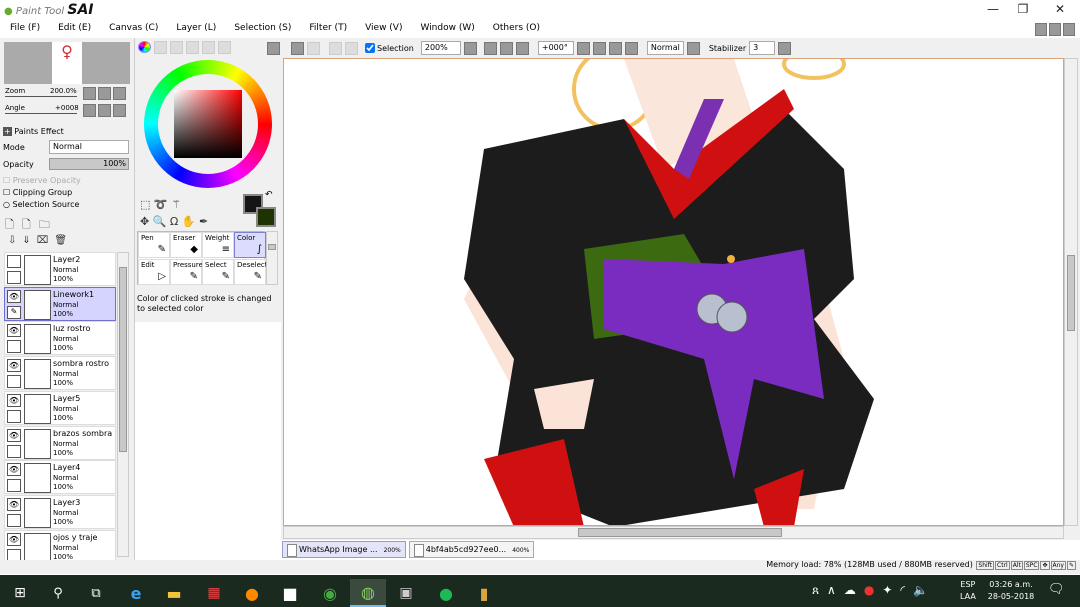 The image size is (1080, 607). Describe the element at coordinates (60, 240) in the screenshot. I see `delete-layer-icon: 🗑` at that location.